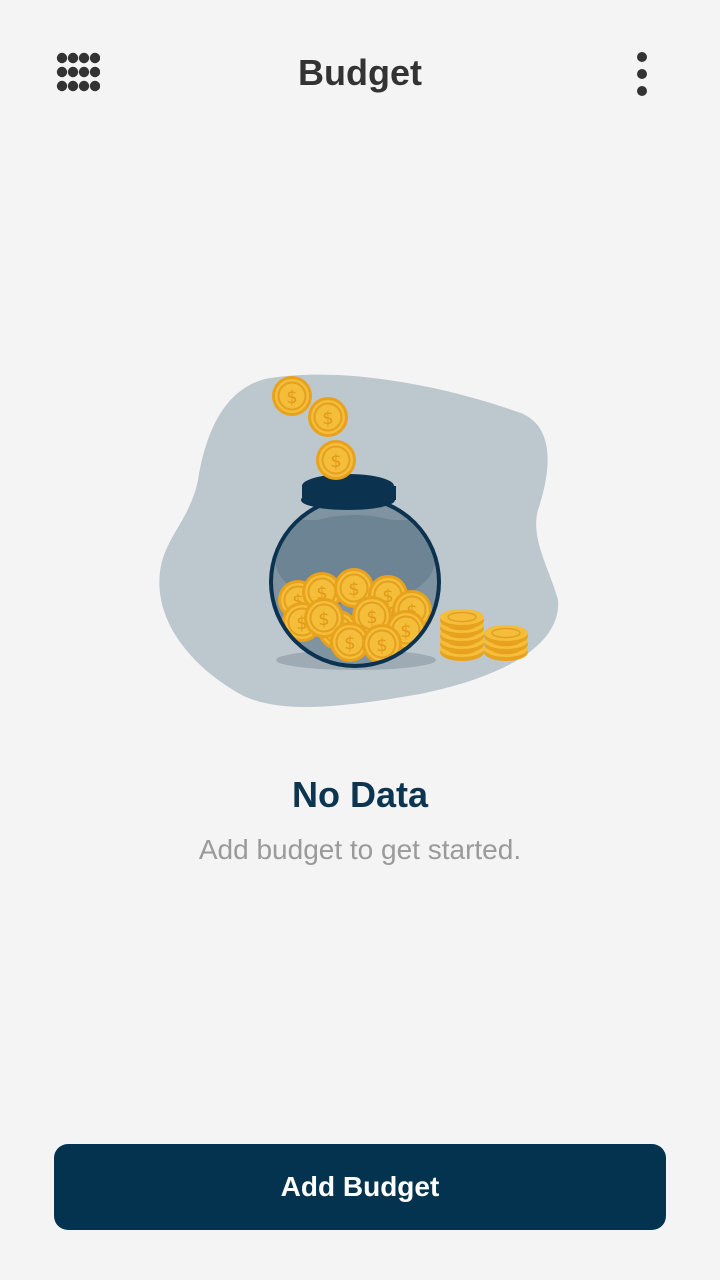  I want to click on page-title: Budget, so click(360, 72).